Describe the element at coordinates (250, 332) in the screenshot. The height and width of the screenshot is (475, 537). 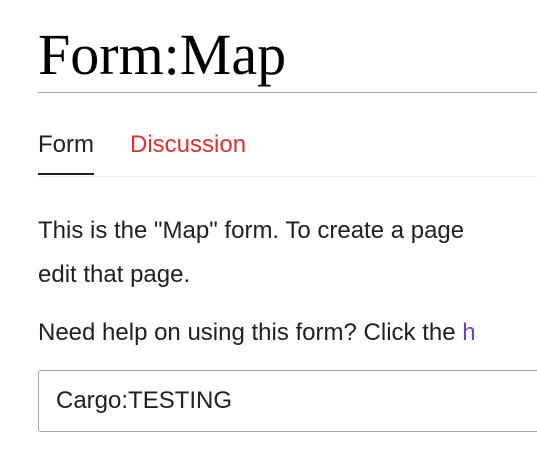
I see `help-text: Need help on using this form? Click the` at that location.